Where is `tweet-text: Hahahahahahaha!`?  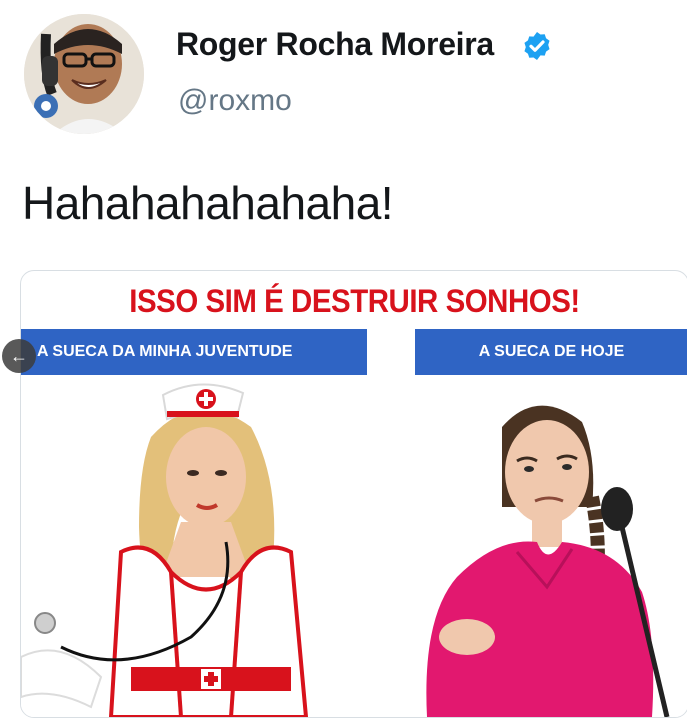 tweet-text: Hahahahahahaha! is located at coordinates (208, 203).